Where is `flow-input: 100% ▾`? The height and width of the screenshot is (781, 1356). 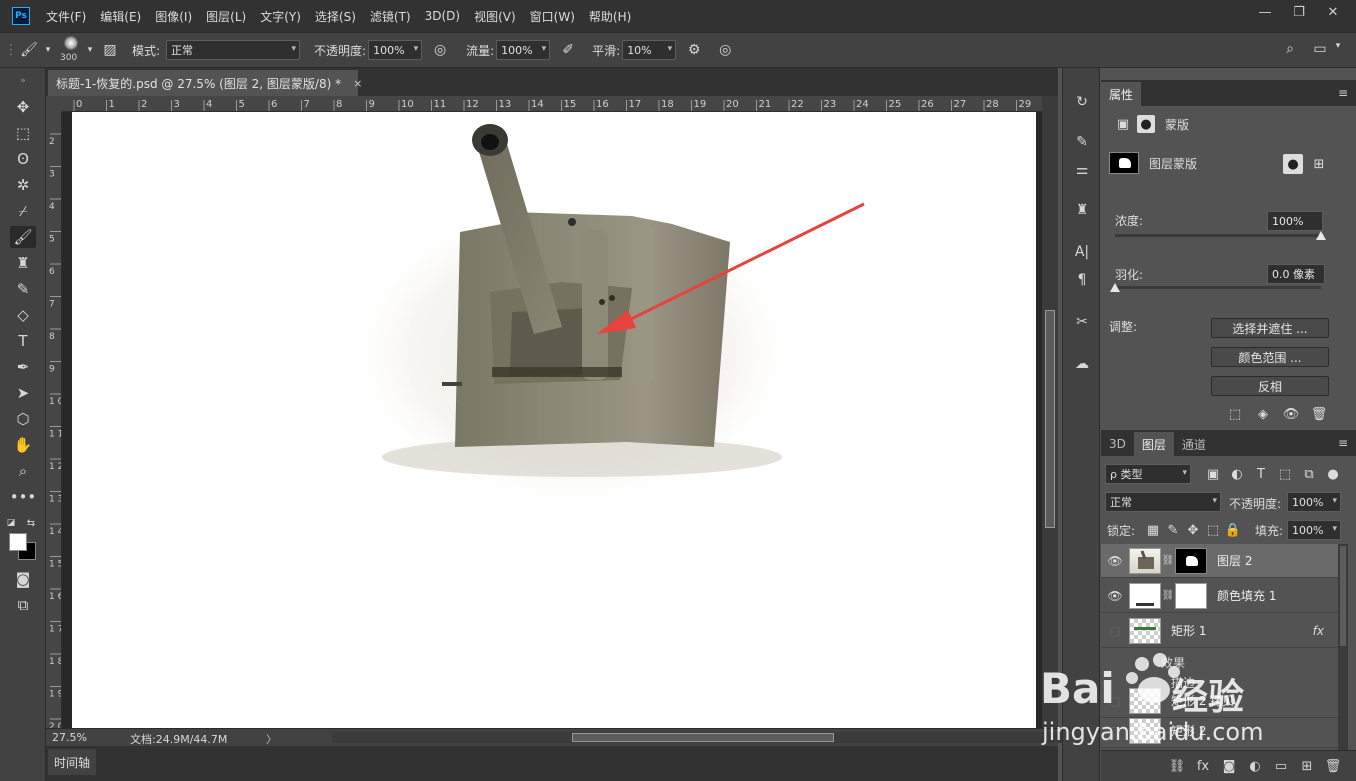 flow-input: 100% ▾ is located at coordinates (523, 50).